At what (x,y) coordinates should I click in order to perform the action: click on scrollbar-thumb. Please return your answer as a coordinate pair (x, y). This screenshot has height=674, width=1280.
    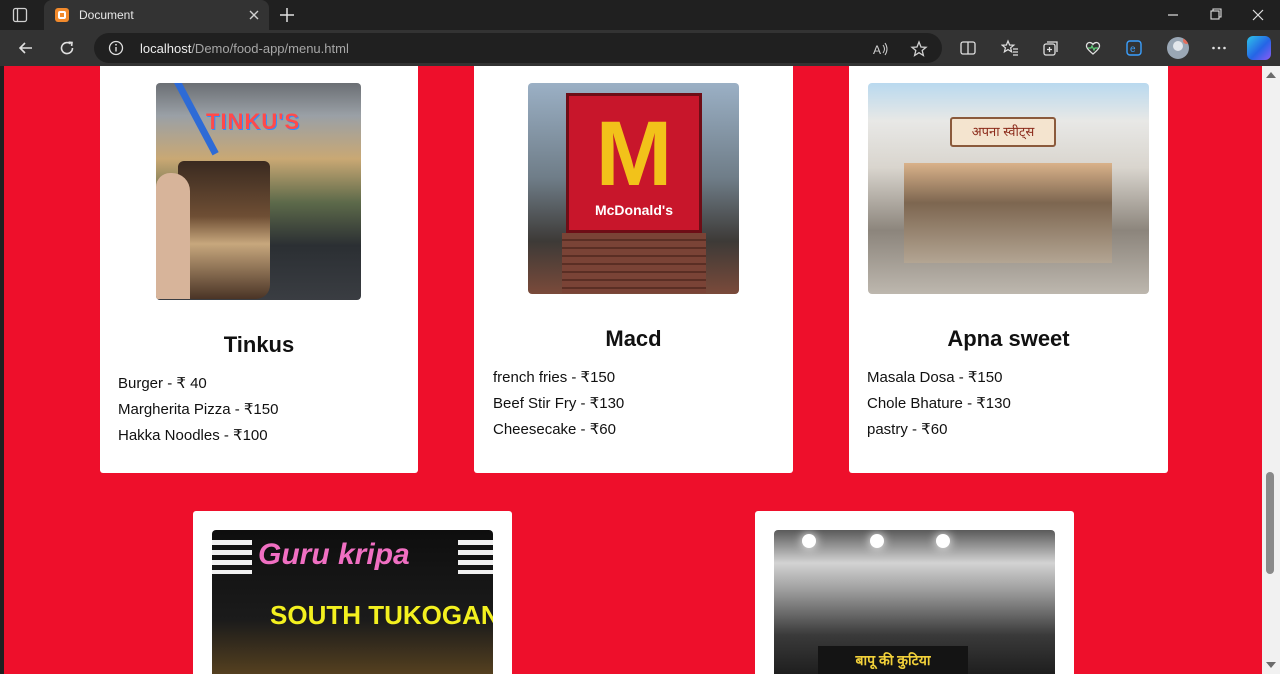
    Looking at the image, I should click on (1270, 523).